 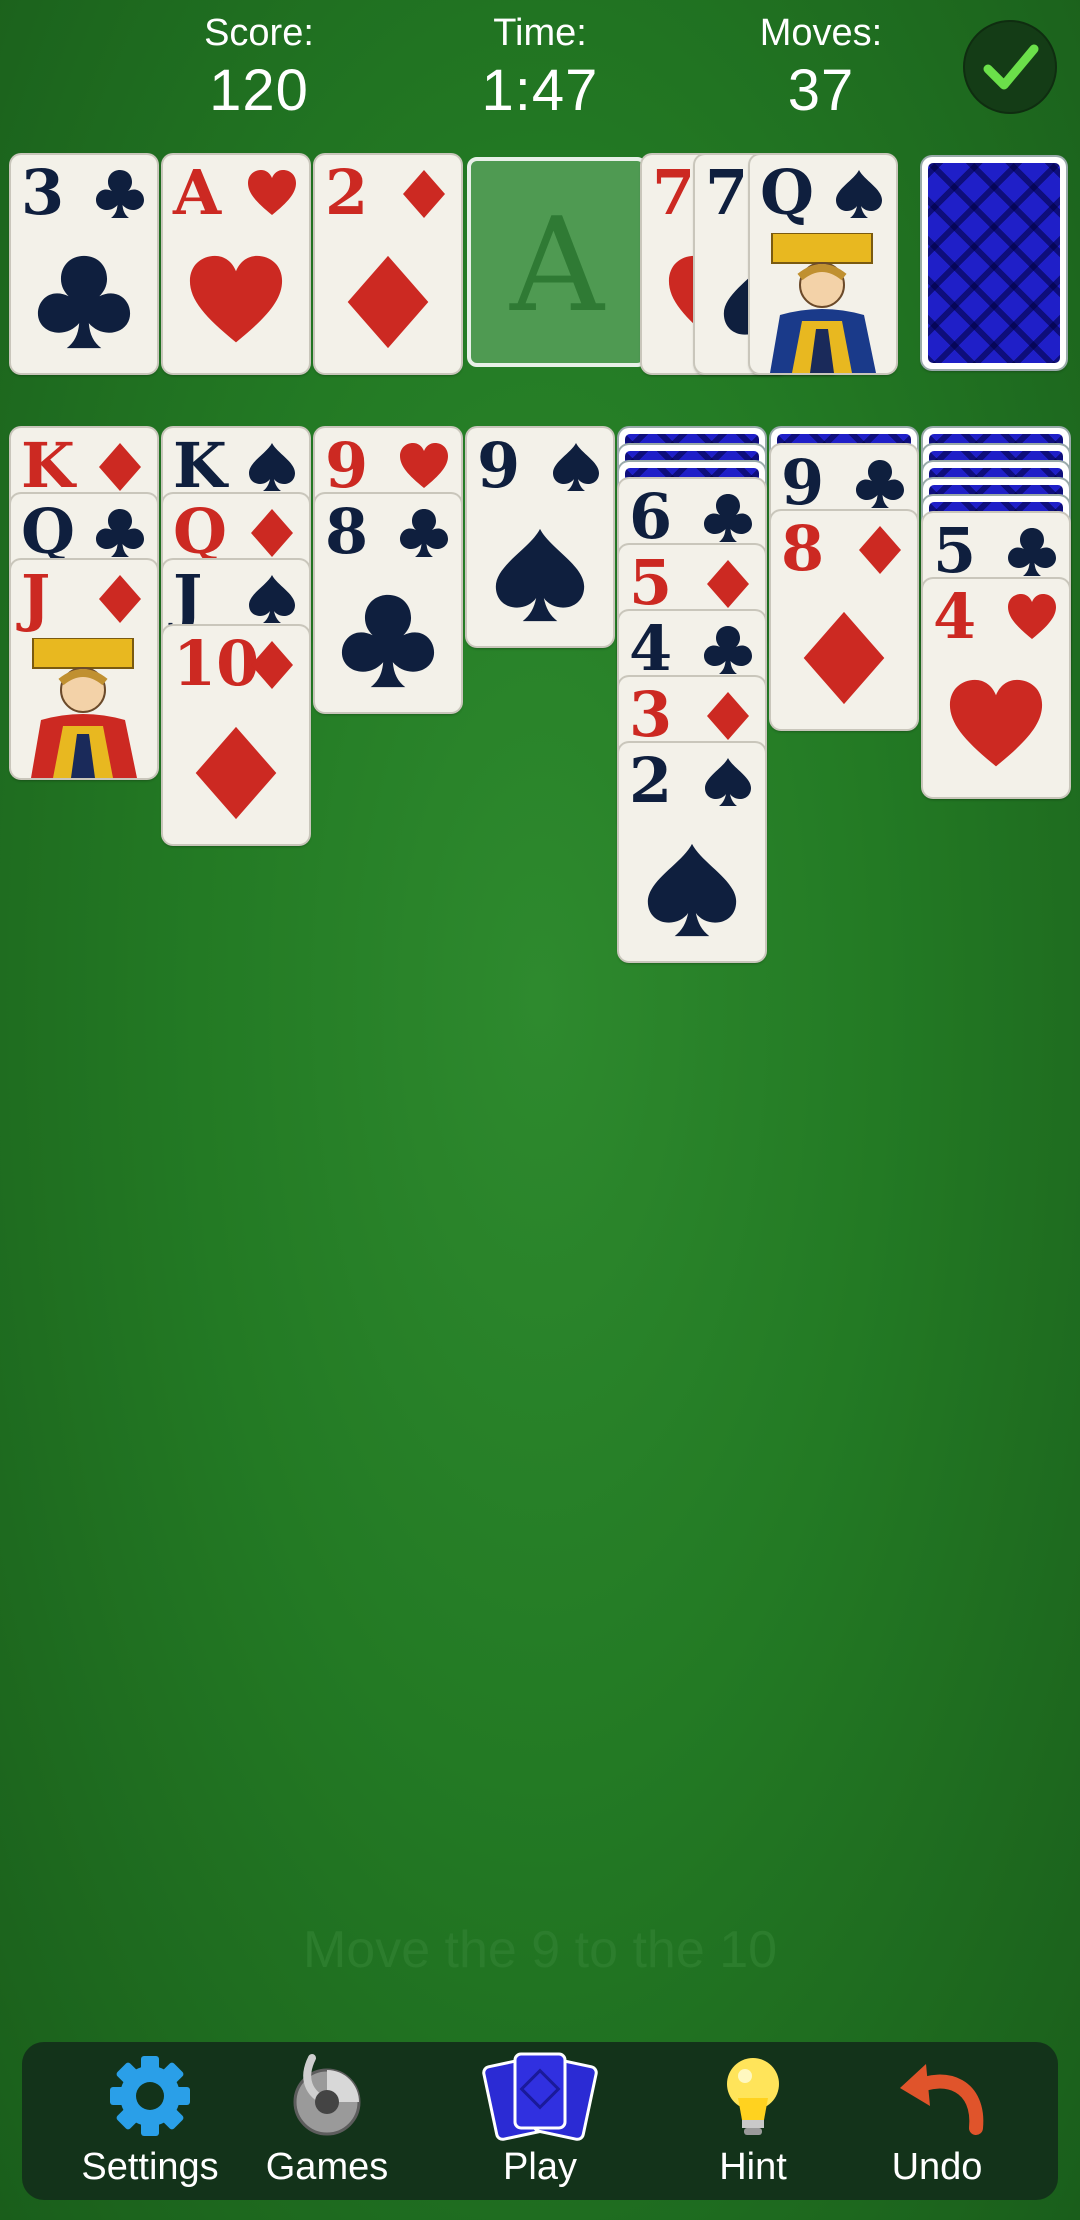 I want to click on games-label: Games, so click(x=327, y=2167).